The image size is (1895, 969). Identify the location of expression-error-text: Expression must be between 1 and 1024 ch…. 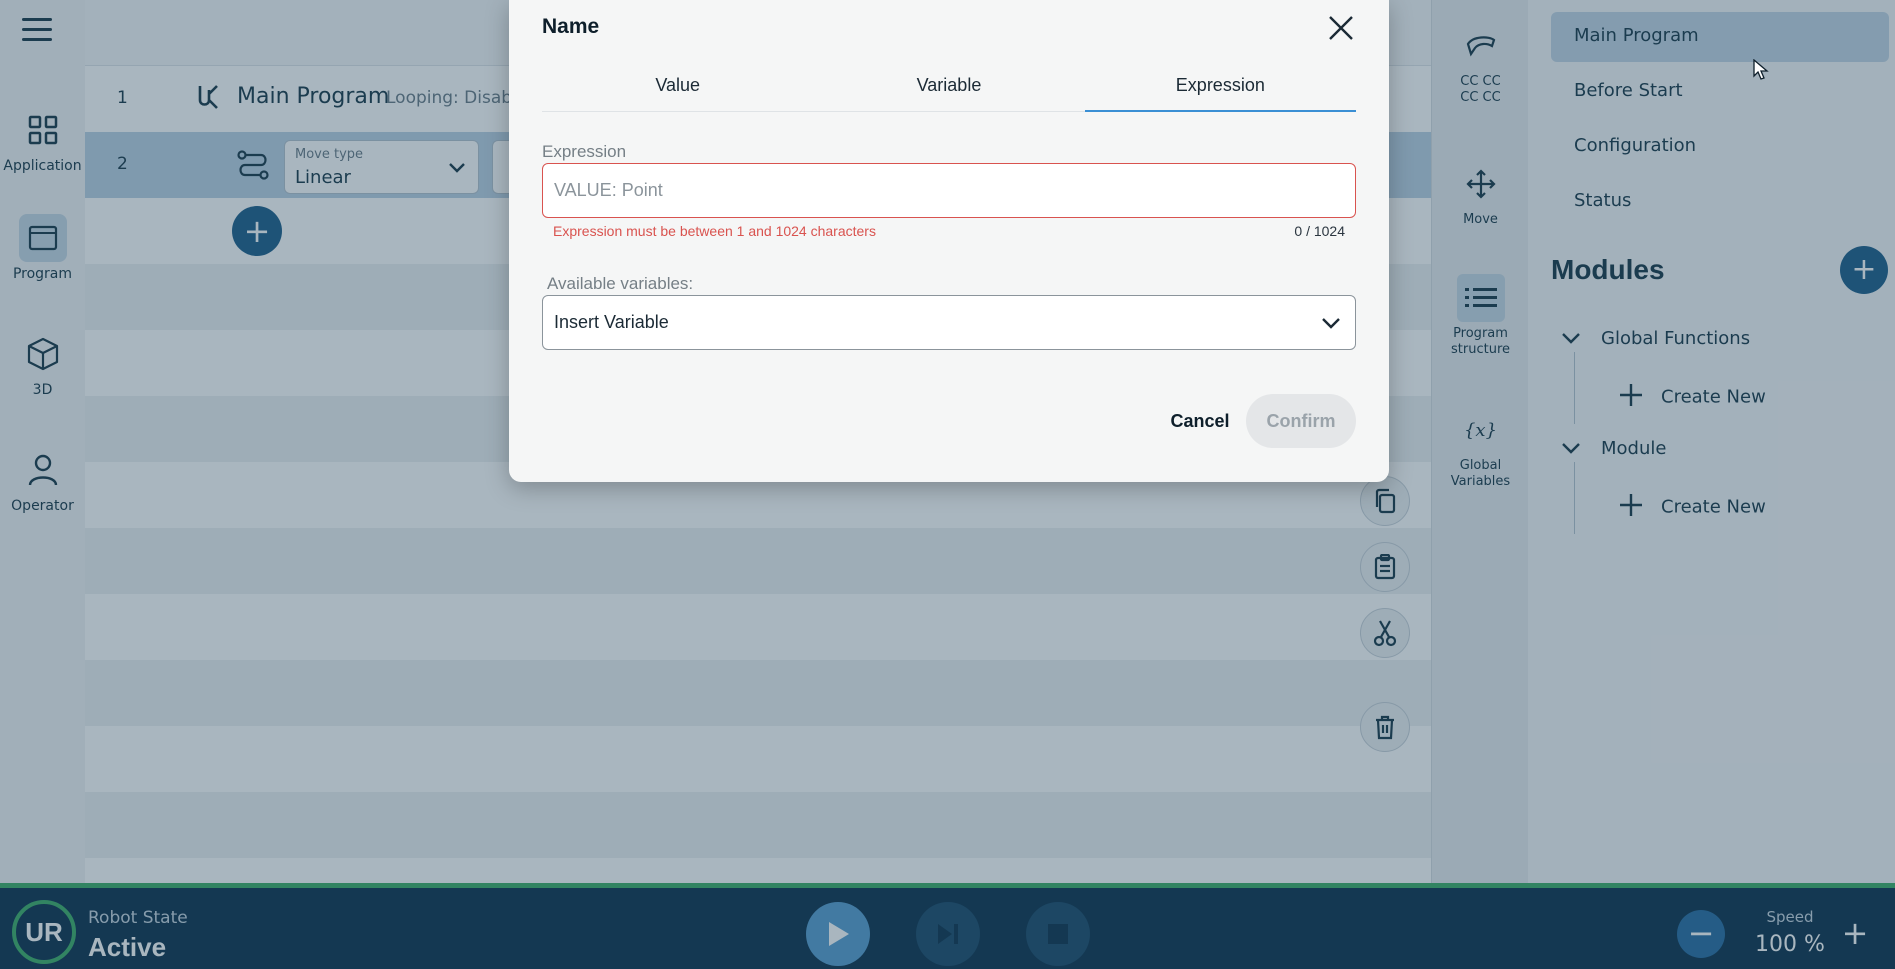
(714, 231).